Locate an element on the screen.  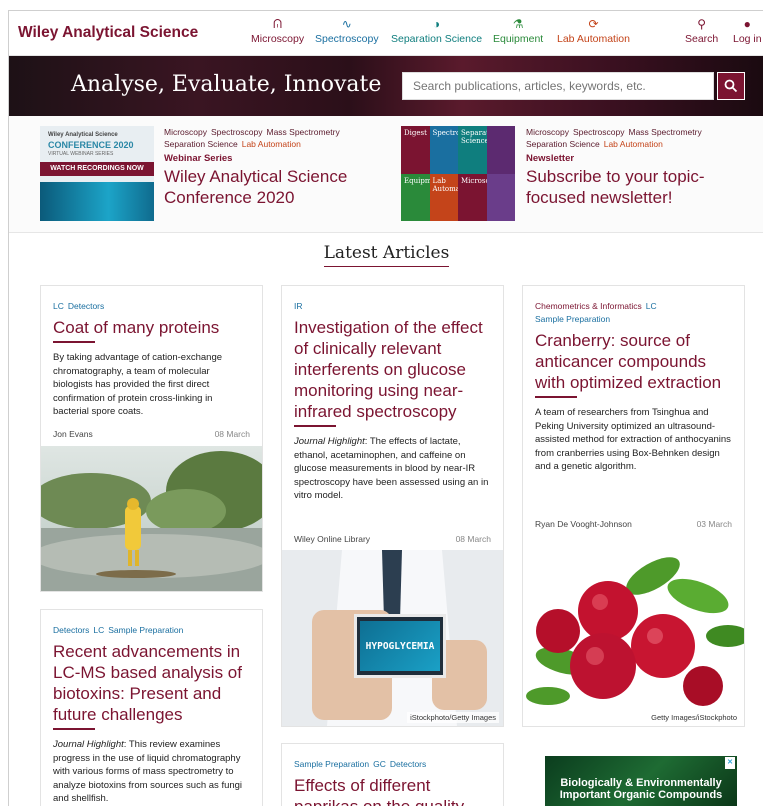
banner-text: CONFERENCE 2020 is located at coordinates (91, 145).